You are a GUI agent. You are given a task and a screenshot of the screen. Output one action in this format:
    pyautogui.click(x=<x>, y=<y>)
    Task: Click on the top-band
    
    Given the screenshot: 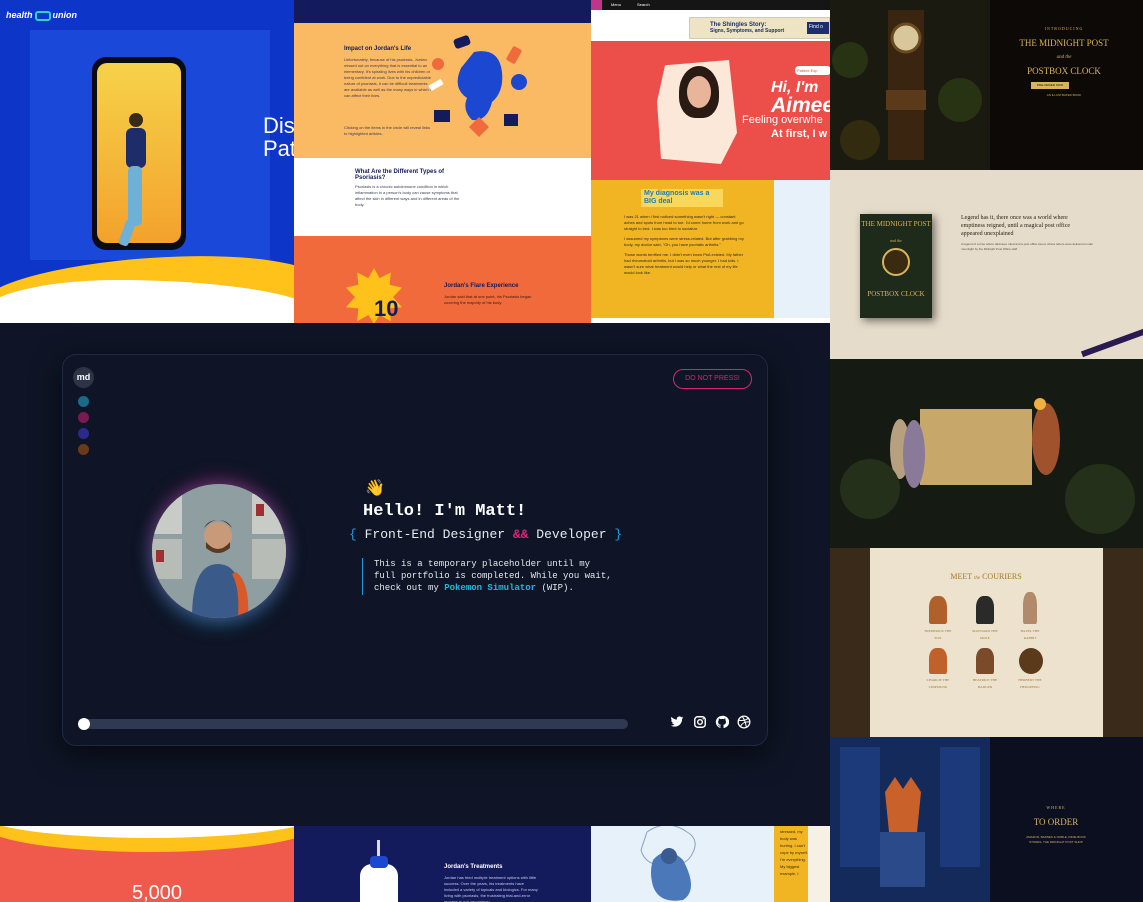 What is the action you would take?
    pyautogui.click(x=442, y=11)
    